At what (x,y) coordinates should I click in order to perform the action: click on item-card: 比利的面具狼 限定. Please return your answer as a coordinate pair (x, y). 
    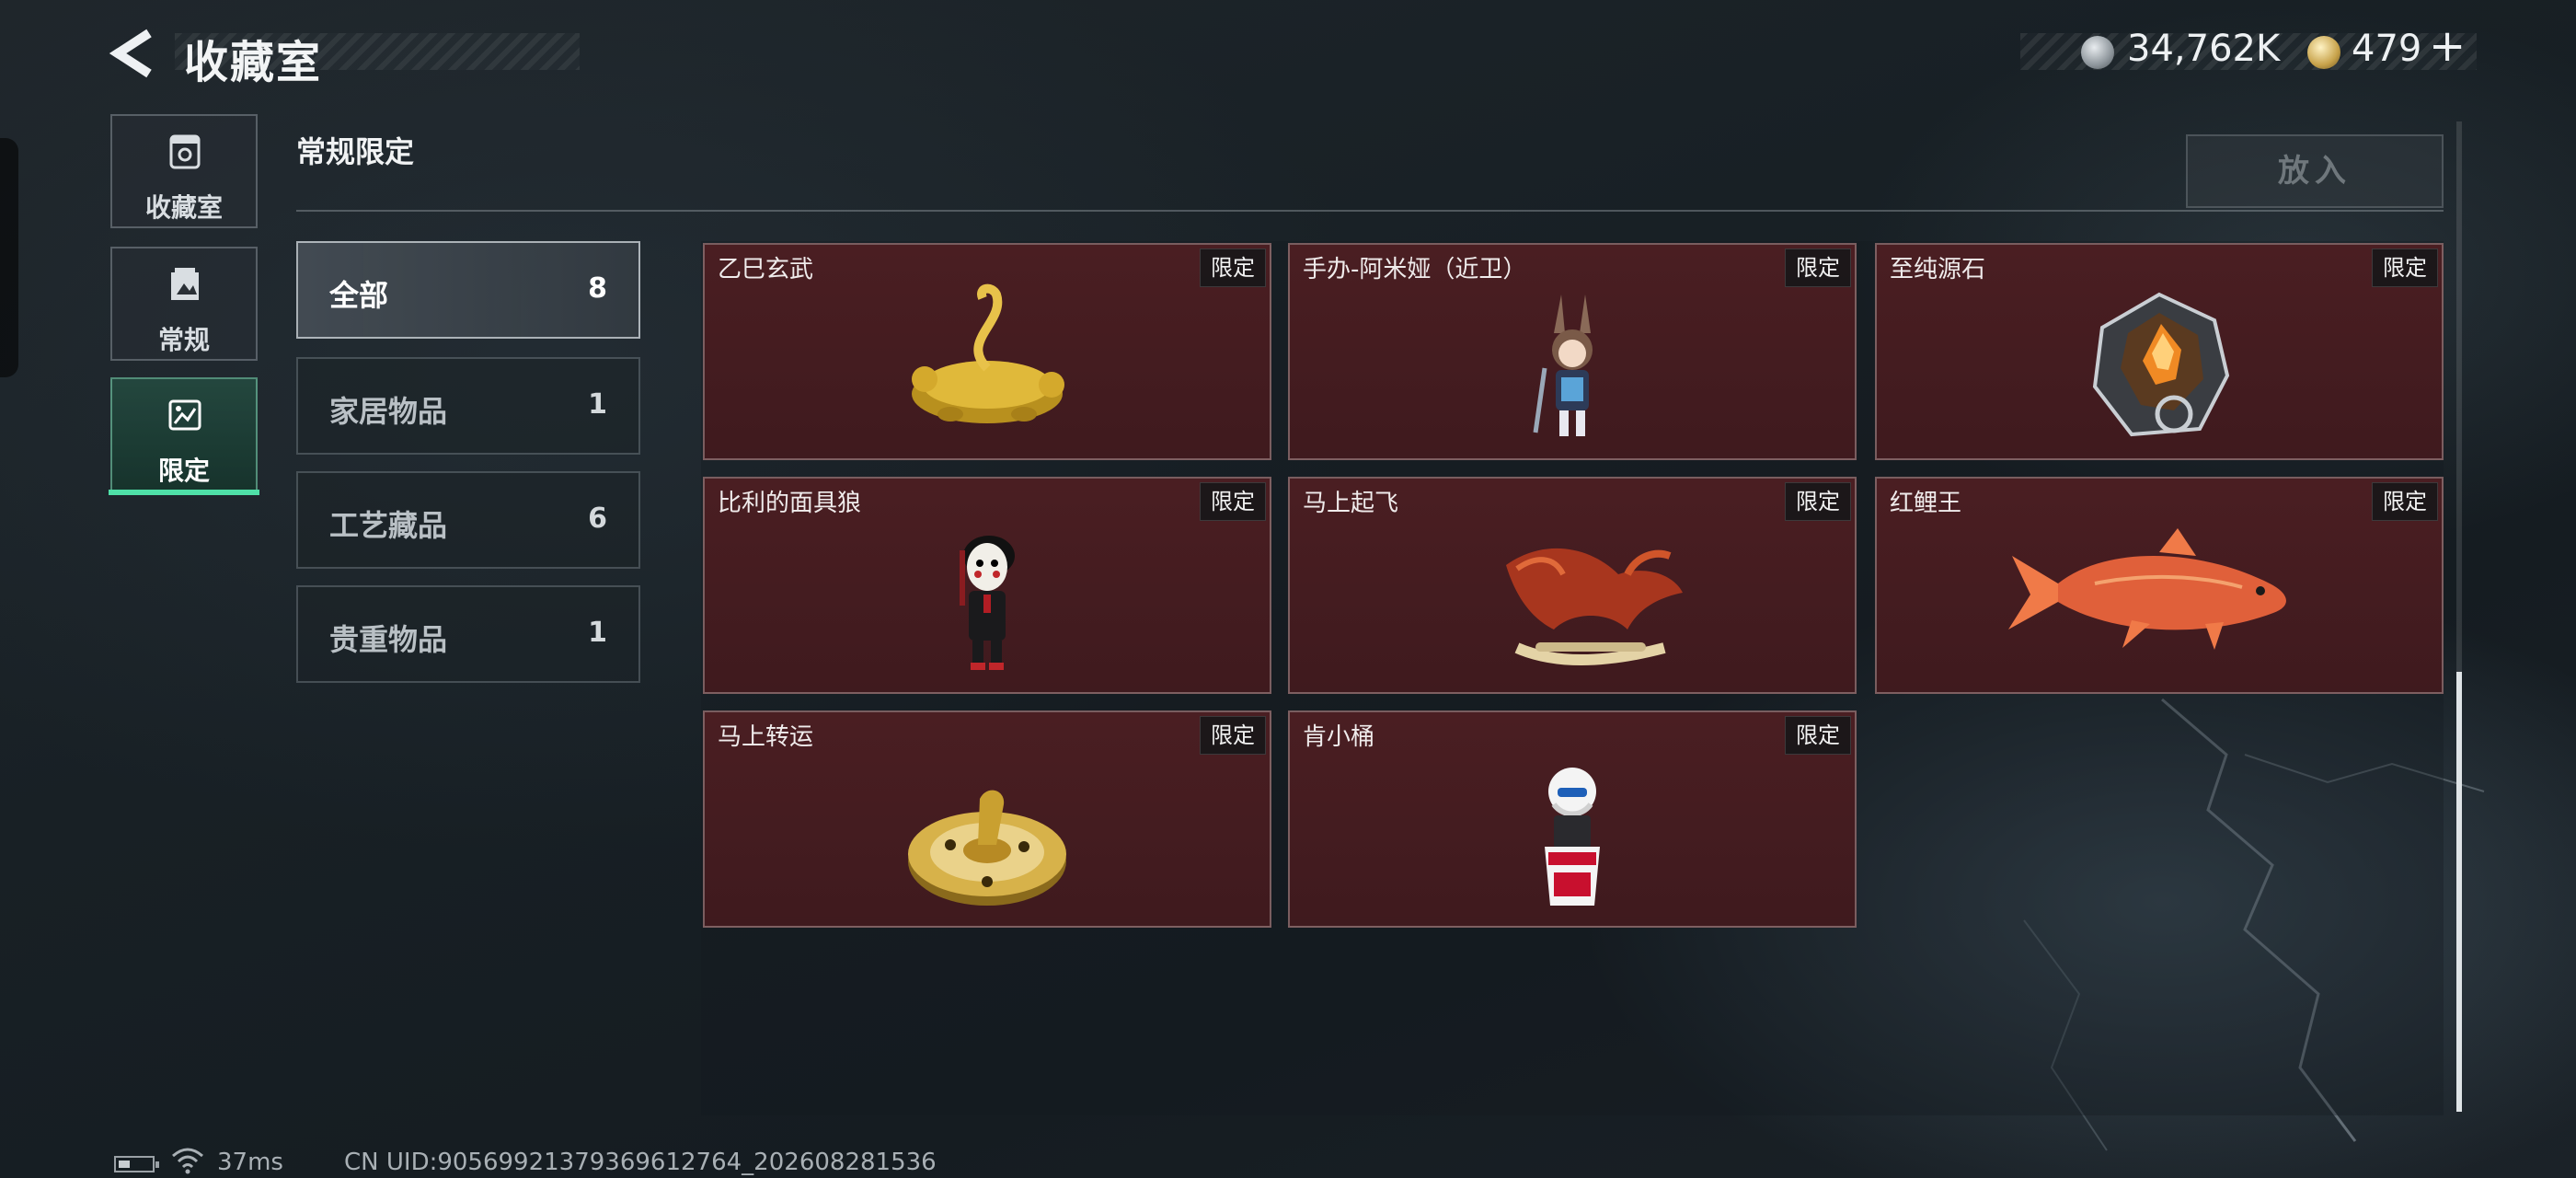
    Looking at the image, I should click on (987, 585).